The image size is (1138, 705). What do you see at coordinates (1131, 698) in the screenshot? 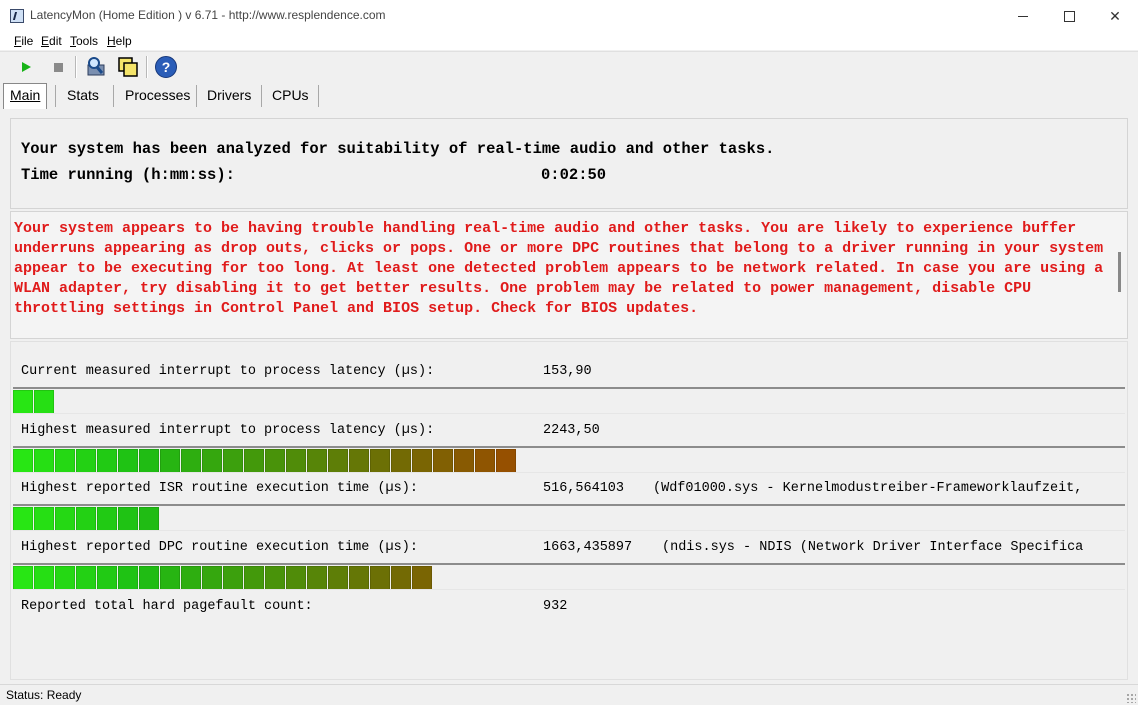
I see `resize-grip` at bounding box center [1131, 698].